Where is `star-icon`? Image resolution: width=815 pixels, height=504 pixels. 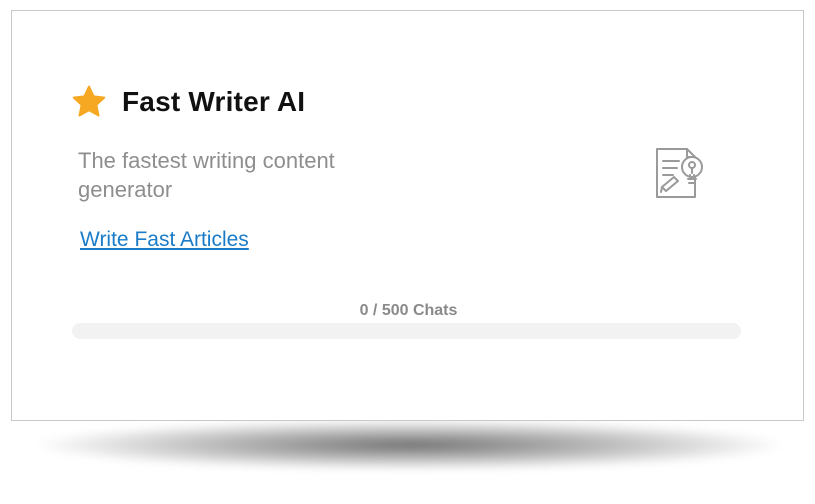 star-icon is located at coordinates (89, 102).